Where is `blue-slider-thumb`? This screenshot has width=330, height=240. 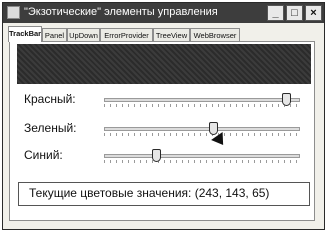 blue-slider-thumb is located at coordinates (156, 155).